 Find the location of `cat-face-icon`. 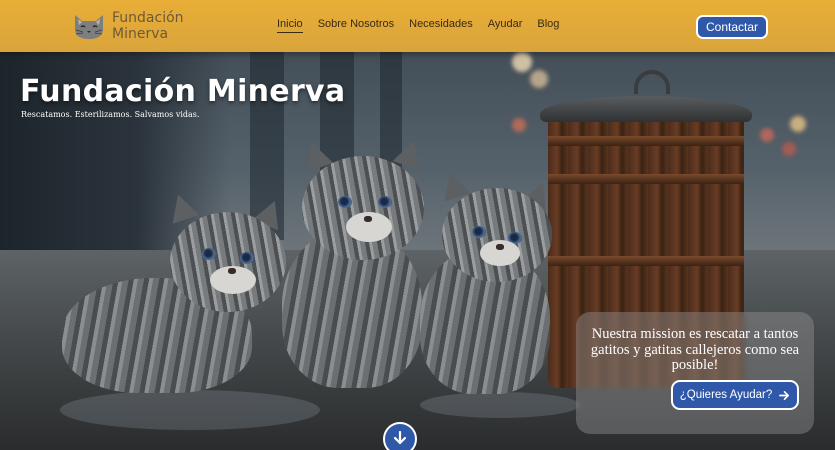

cat-face-icon is located at coordinates (89, 26).